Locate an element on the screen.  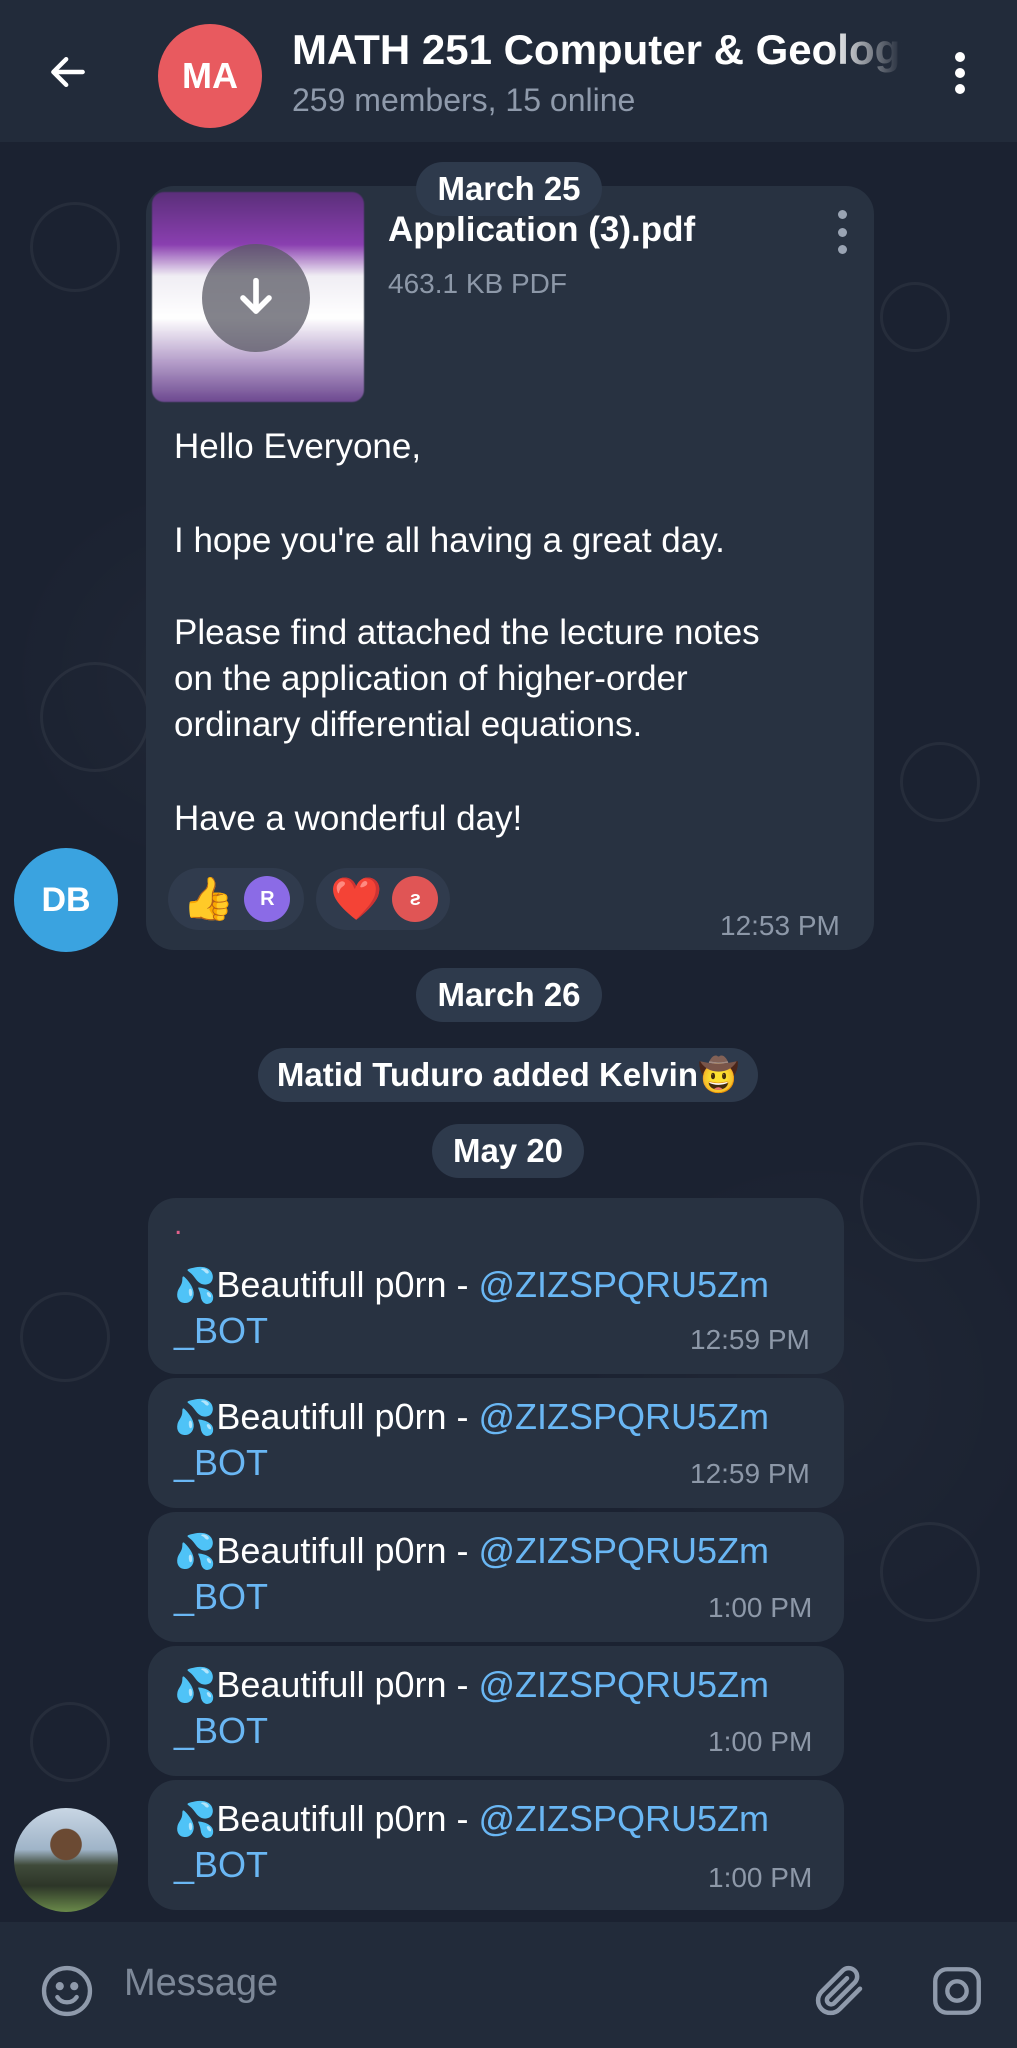
instagram-camera-icon is located at coordinates (957, 1991).